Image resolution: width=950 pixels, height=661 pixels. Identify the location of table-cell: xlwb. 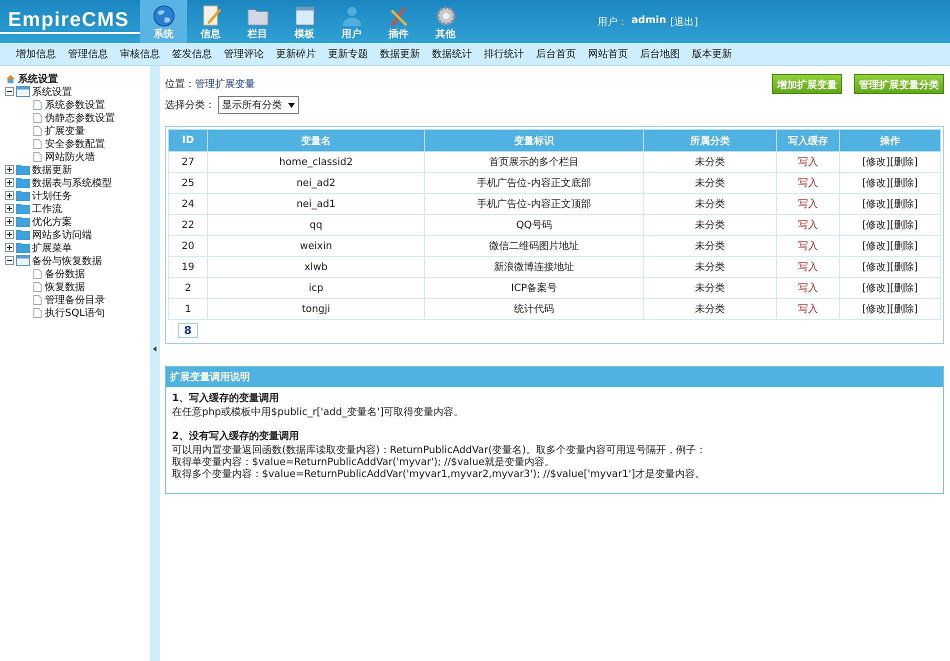
(316, 267).